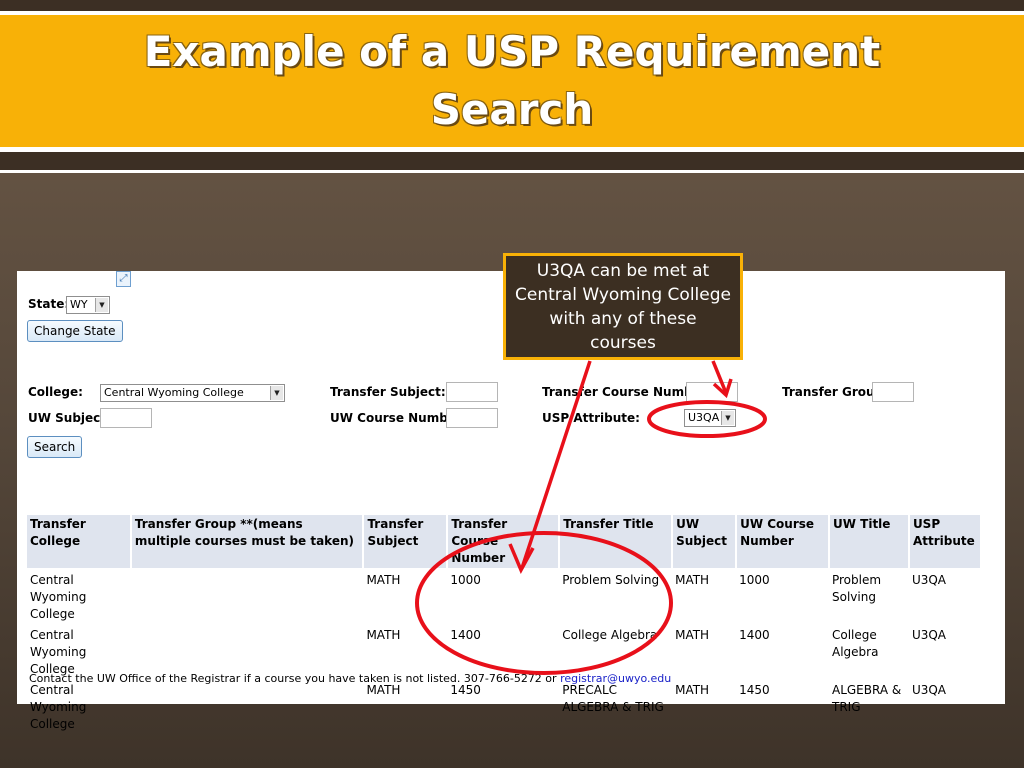  Describe the element at coordinates (512, 51) in the screenshot. I see `slide-title-line1: Example of a USP Requirement` at that location.